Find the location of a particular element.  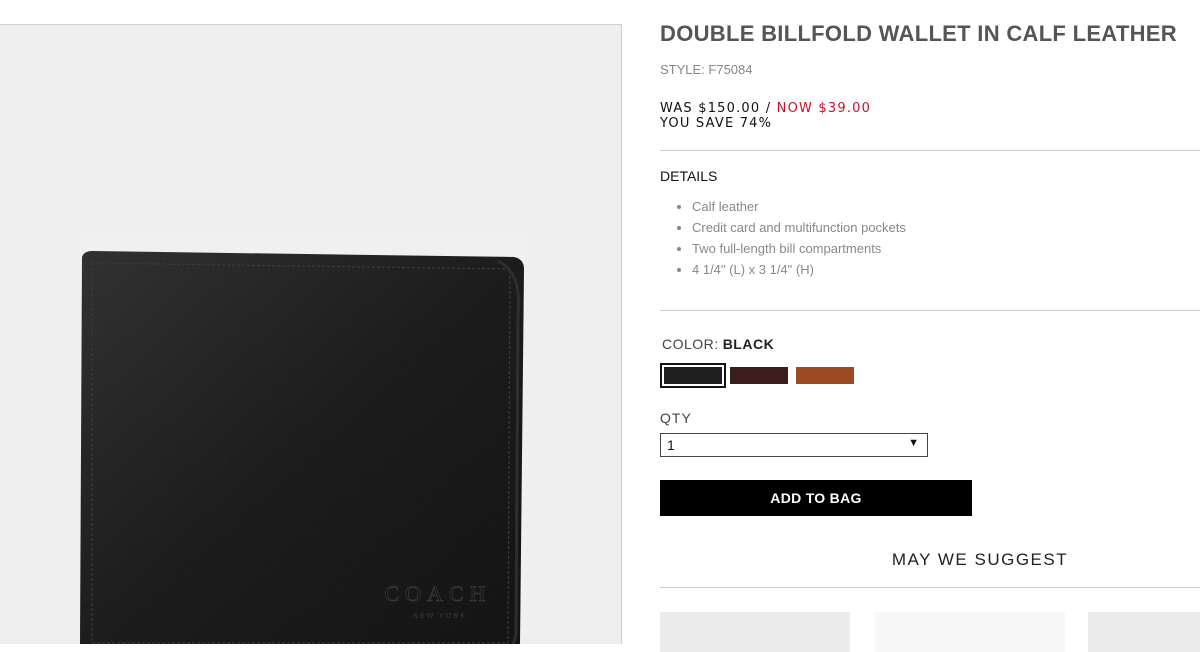

svg-text: COACH is located at coordinates (437, 593).